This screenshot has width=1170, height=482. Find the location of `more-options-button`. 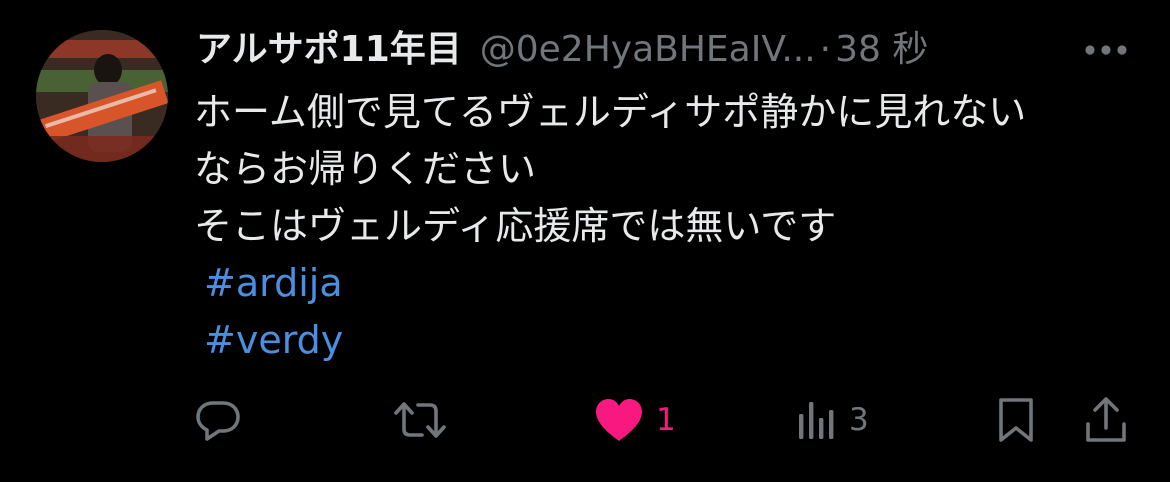

more-options-button is located at coordinates (1106, 50).